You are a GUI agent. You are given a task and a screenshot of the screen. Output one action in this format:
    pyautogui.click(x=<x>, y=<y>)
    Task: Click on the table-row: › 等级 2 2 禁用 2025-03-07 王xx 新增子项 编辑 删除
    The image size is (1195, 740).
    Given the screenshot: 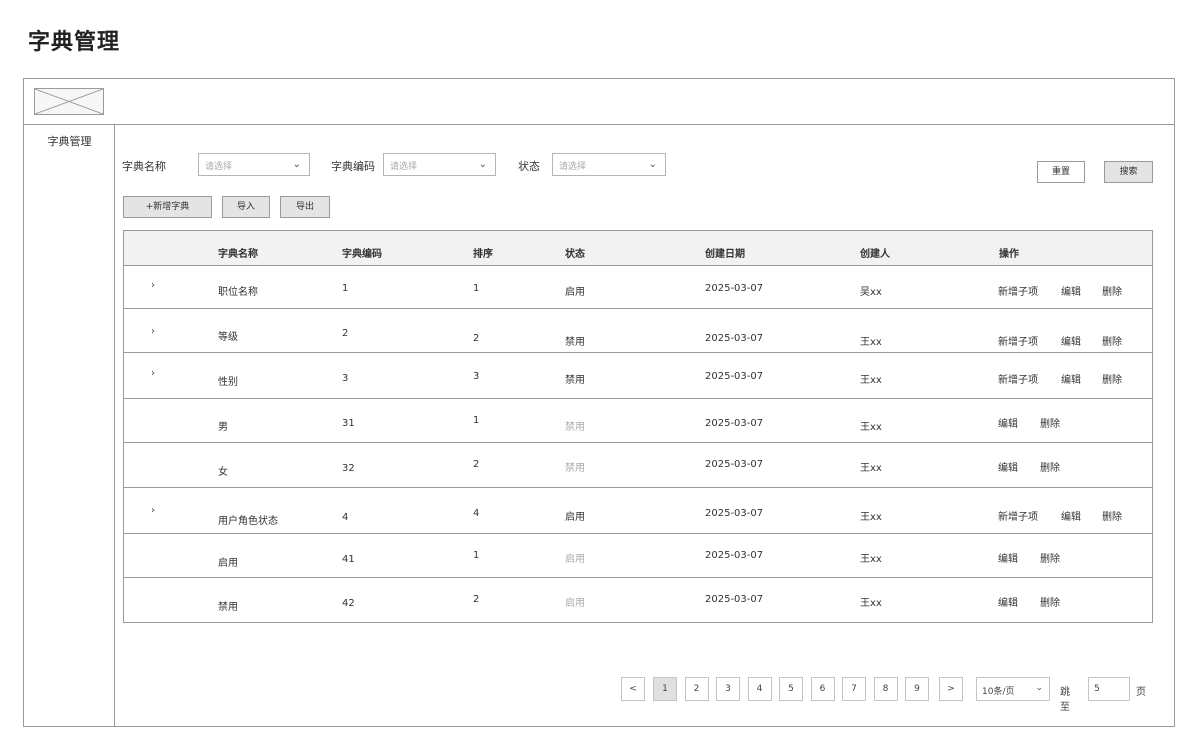 What is the action you would take?
    pyautogui.click(x=638, y=331)
    